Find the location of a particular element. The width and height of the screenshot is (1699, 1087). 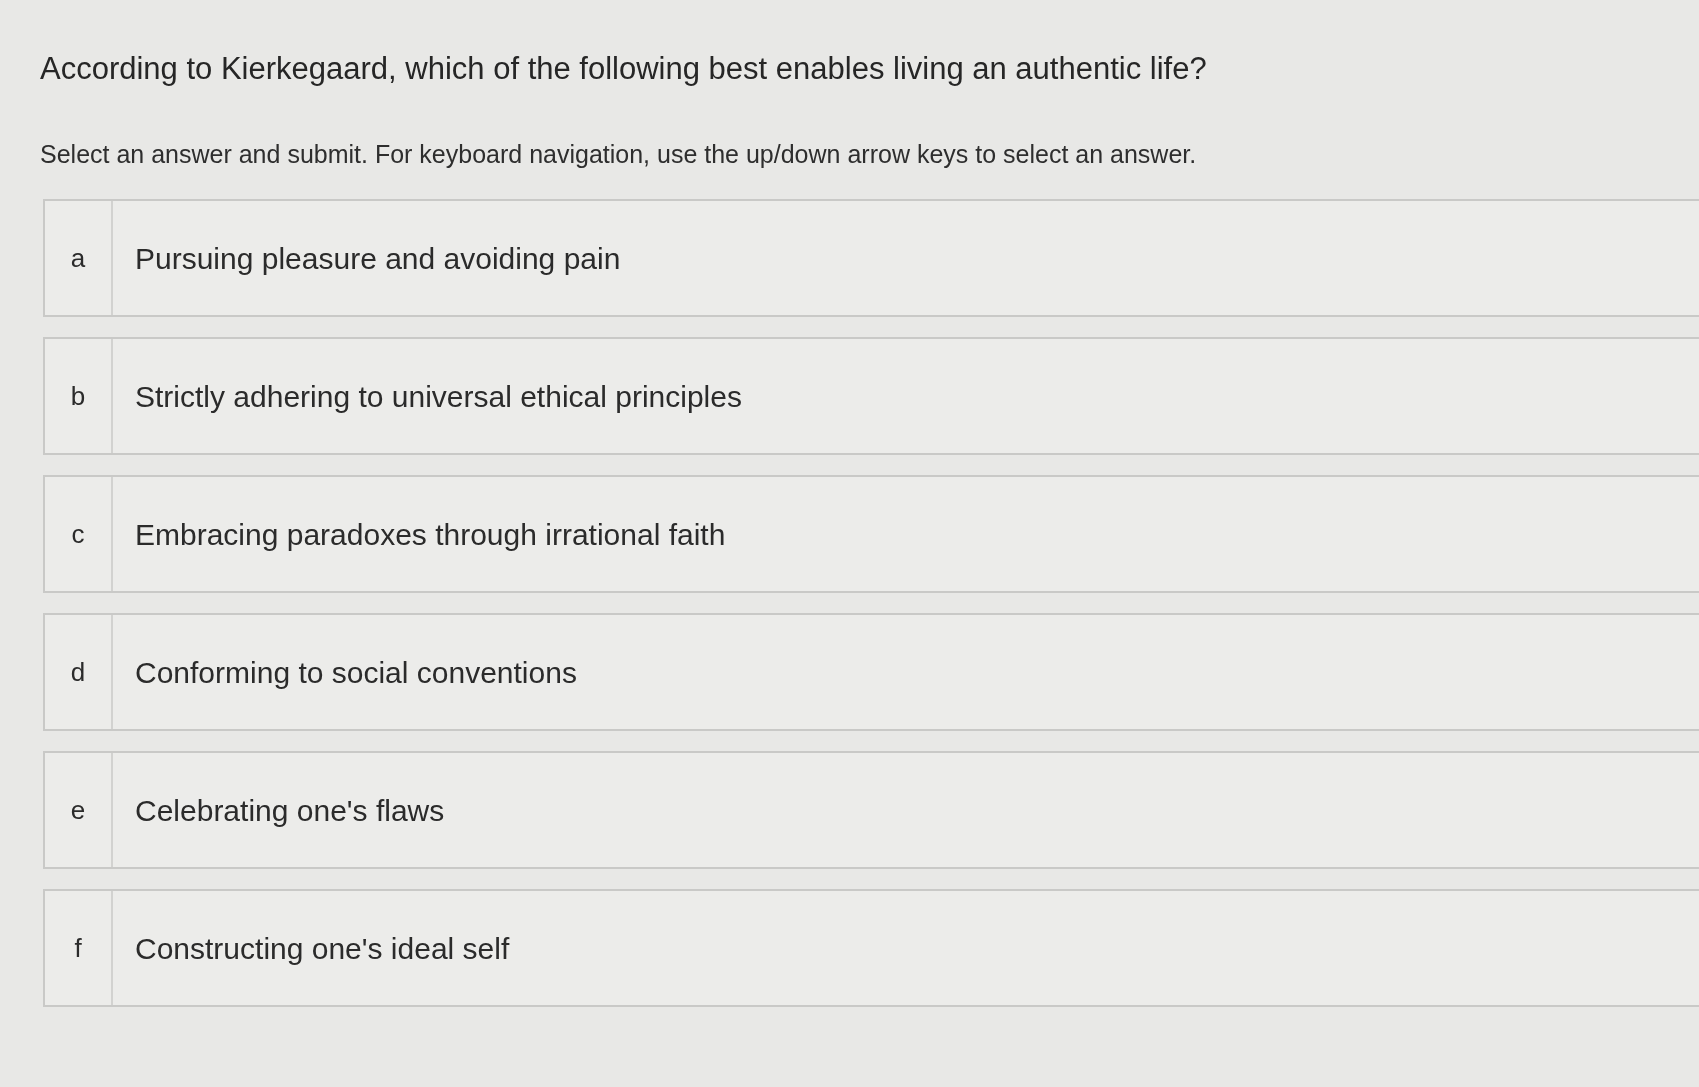

answer-option: d Conforming to social conventions is located at coordinates (871, 672).